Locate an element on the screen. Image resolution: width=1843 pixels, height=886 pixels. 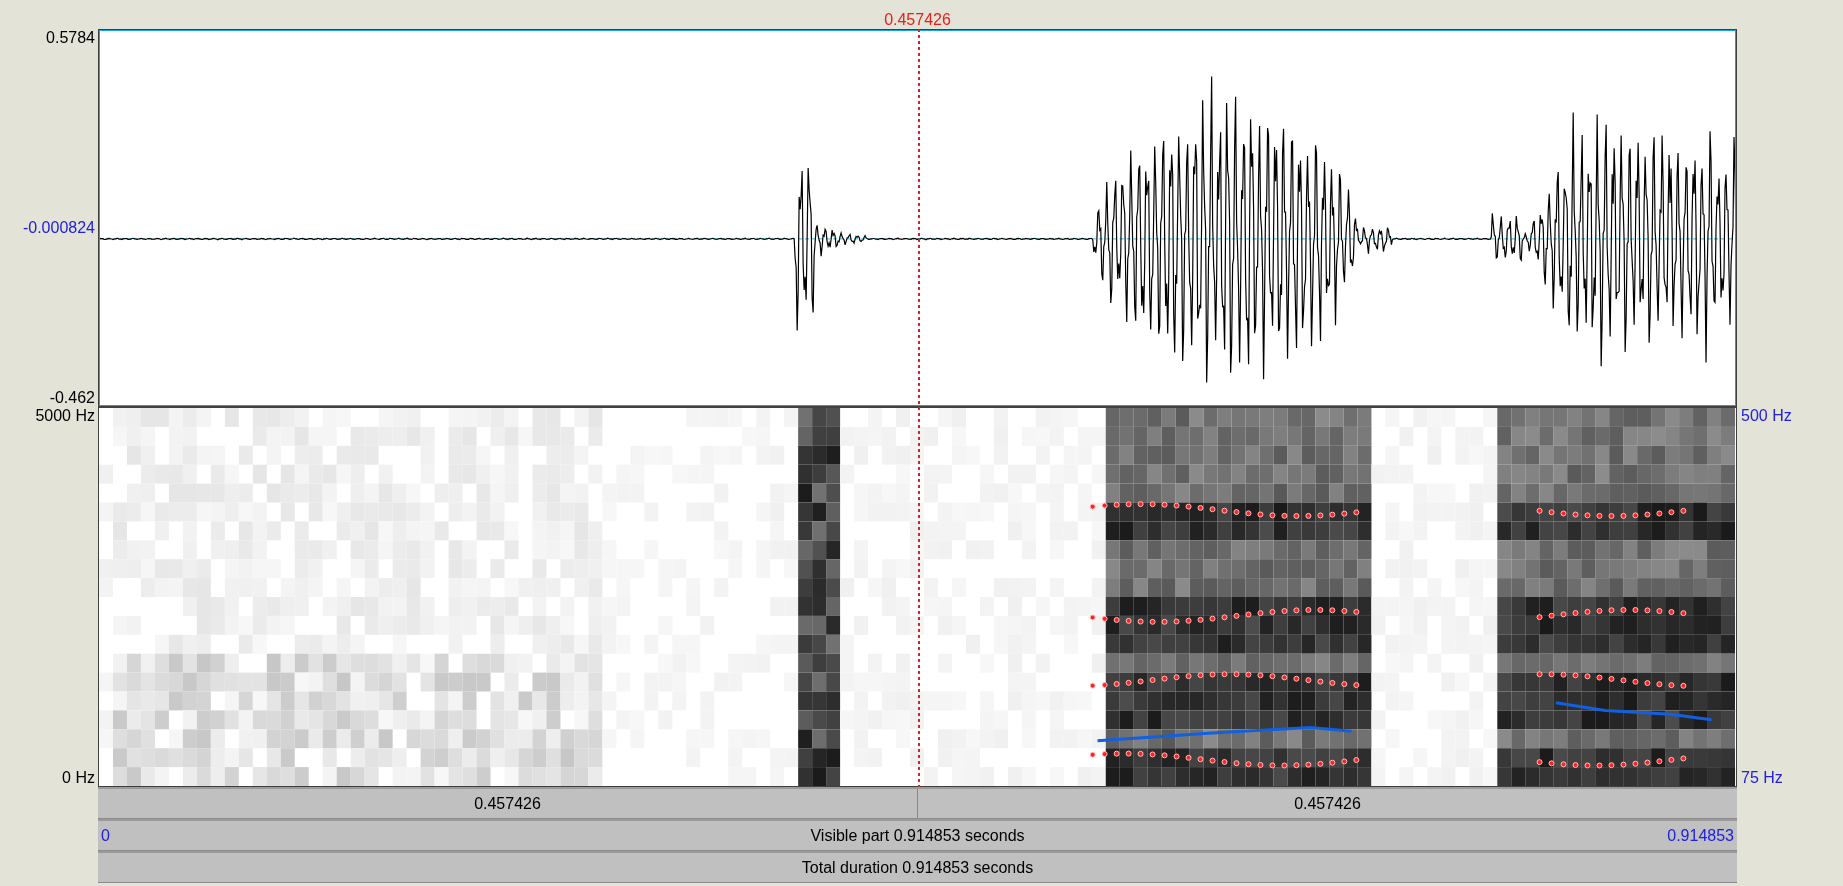
visible-start: 0 is located at coordinates (106, 835).